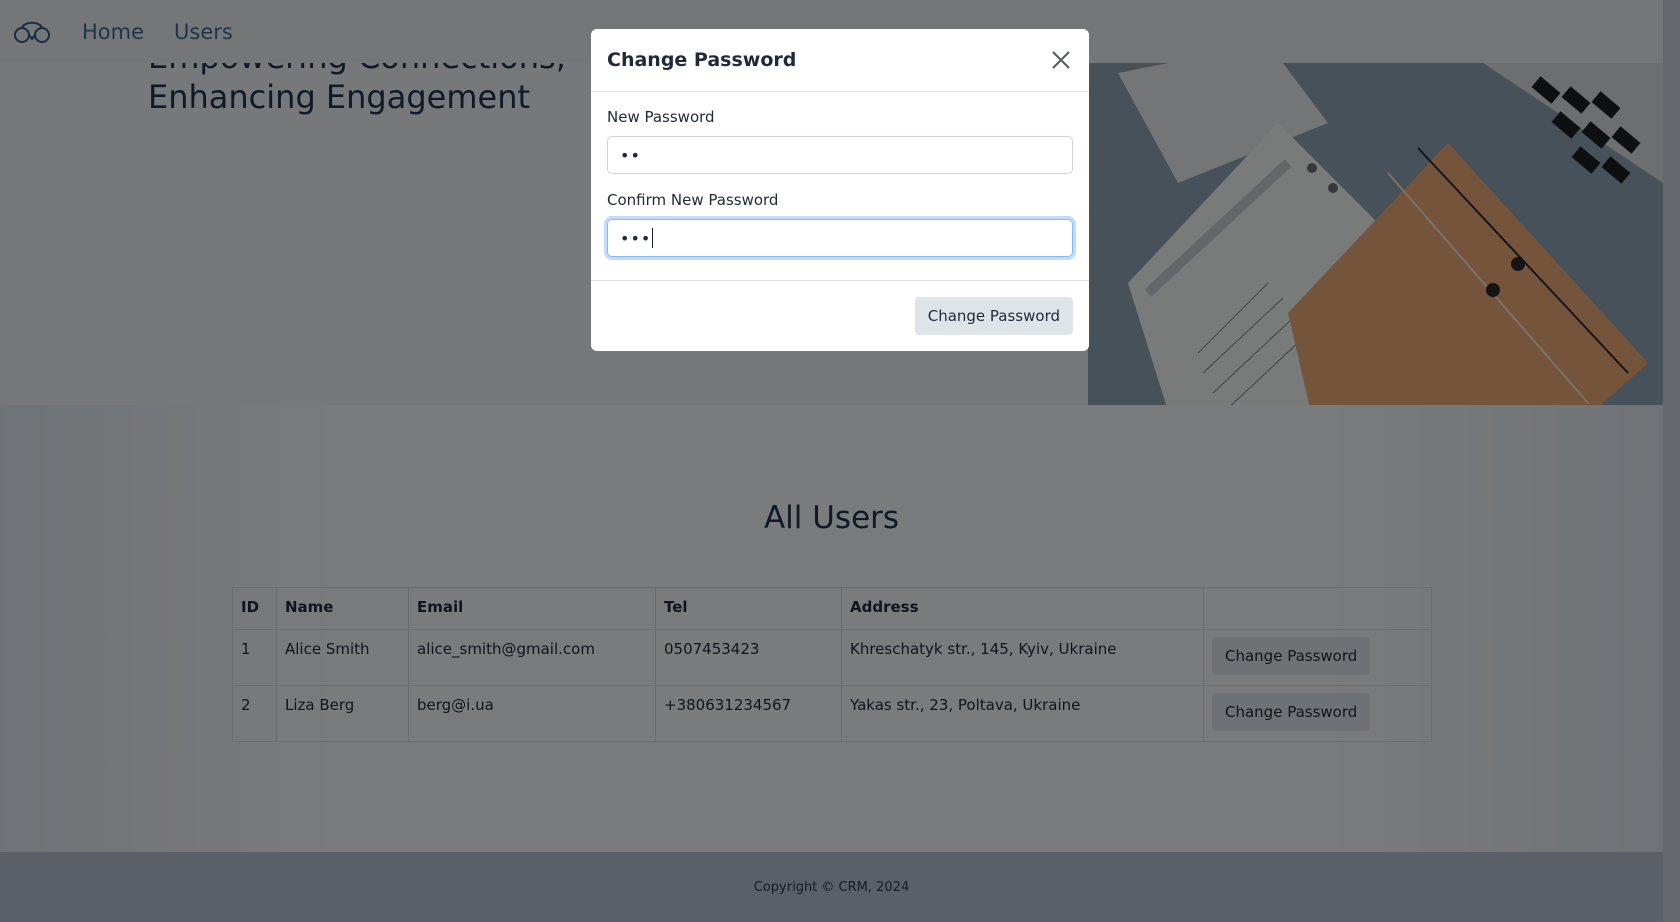 This screenshot has height=922, width=1680. What do you see at coordinates (693, 200) in the screenshot?
I see `confirm-password-label: Confirm New Password` at bounding box center [693, 200].